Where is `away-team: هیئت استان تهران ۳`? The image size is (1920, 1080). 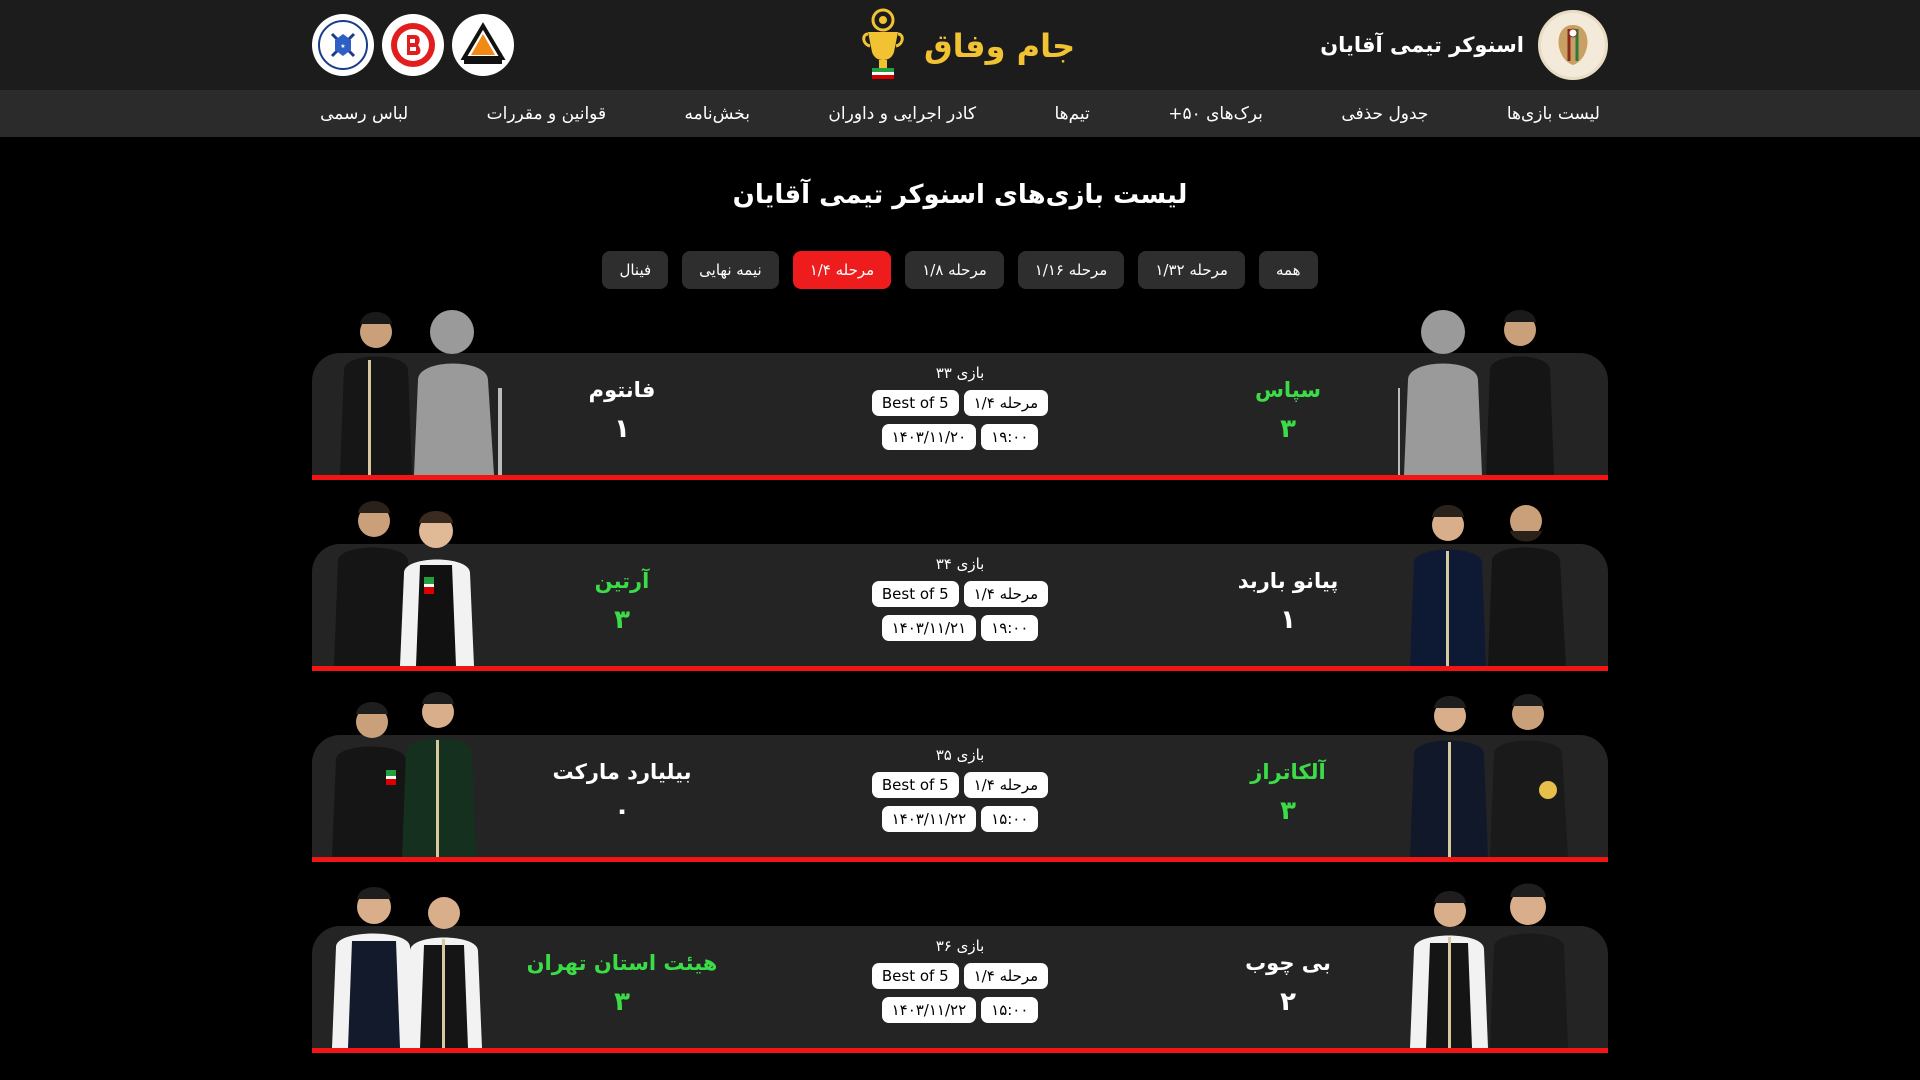
away-team: هیئت استان تهران ۳ is located at coordinates (622, 984).